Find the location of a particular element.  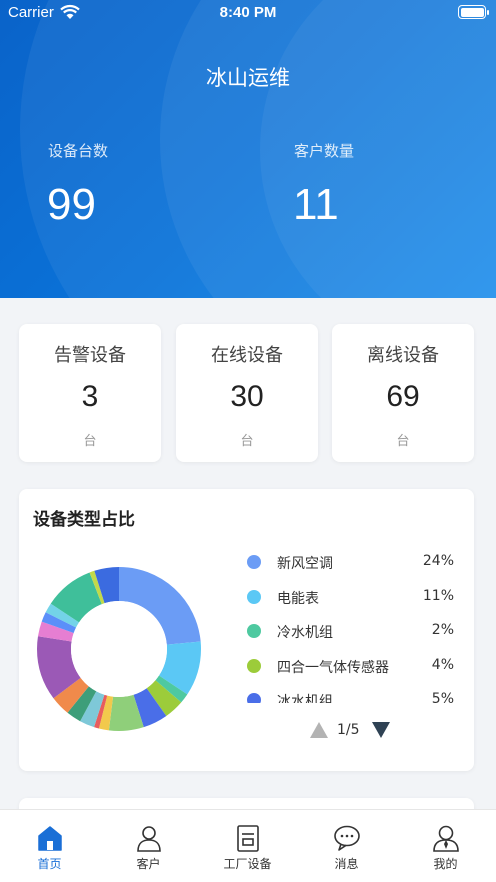

bottom-tab-bar: 首页 客户 工厂设备 消息 我的 is located at coordinates (248, 845).